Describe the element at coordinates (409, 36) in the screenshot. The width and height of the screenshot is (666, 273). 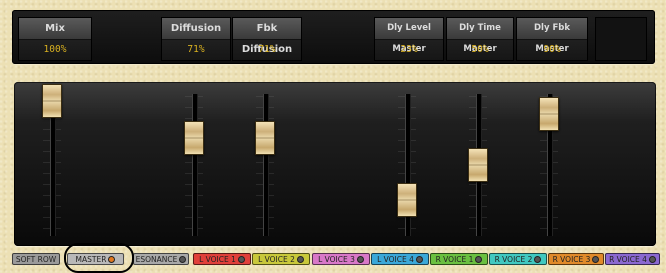
I see `param-dly-level-master-label: Dly Level Master` at that location.